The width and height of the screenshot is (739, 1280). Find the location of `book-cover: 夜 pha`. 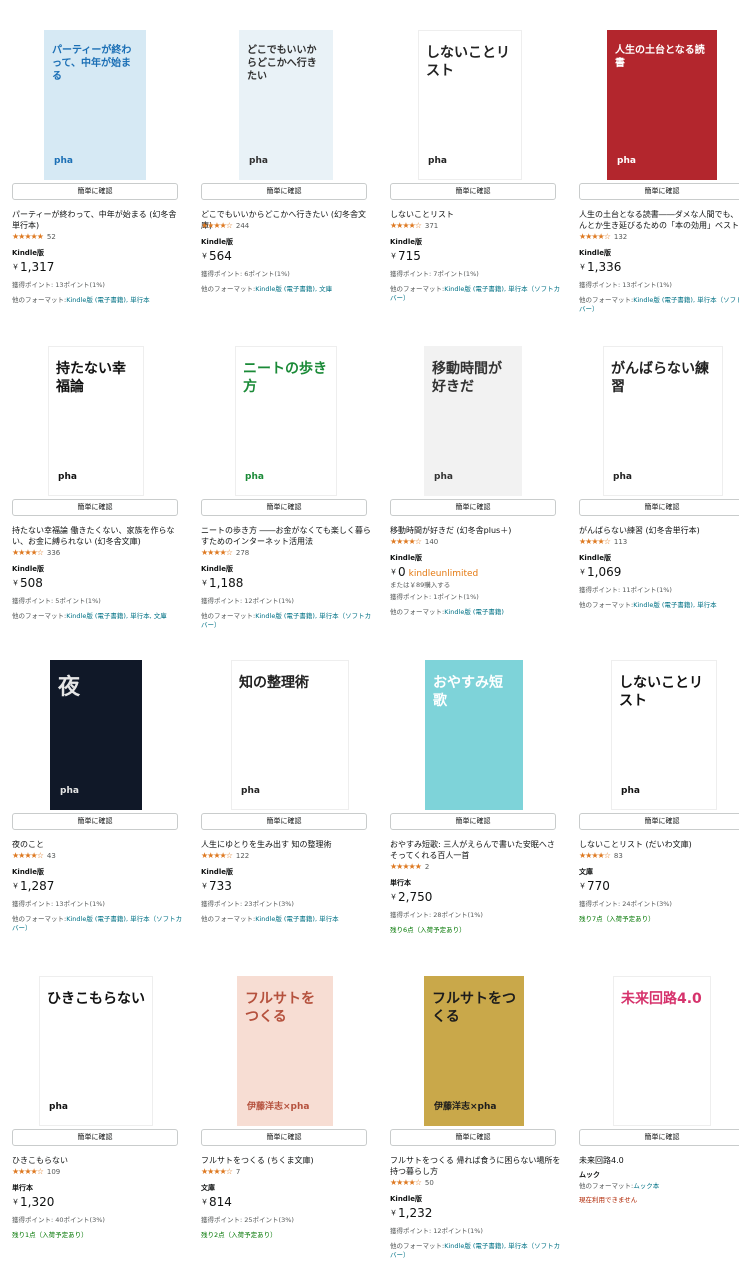

book-cover: 夜 pha is located at coordinates (101, 735).